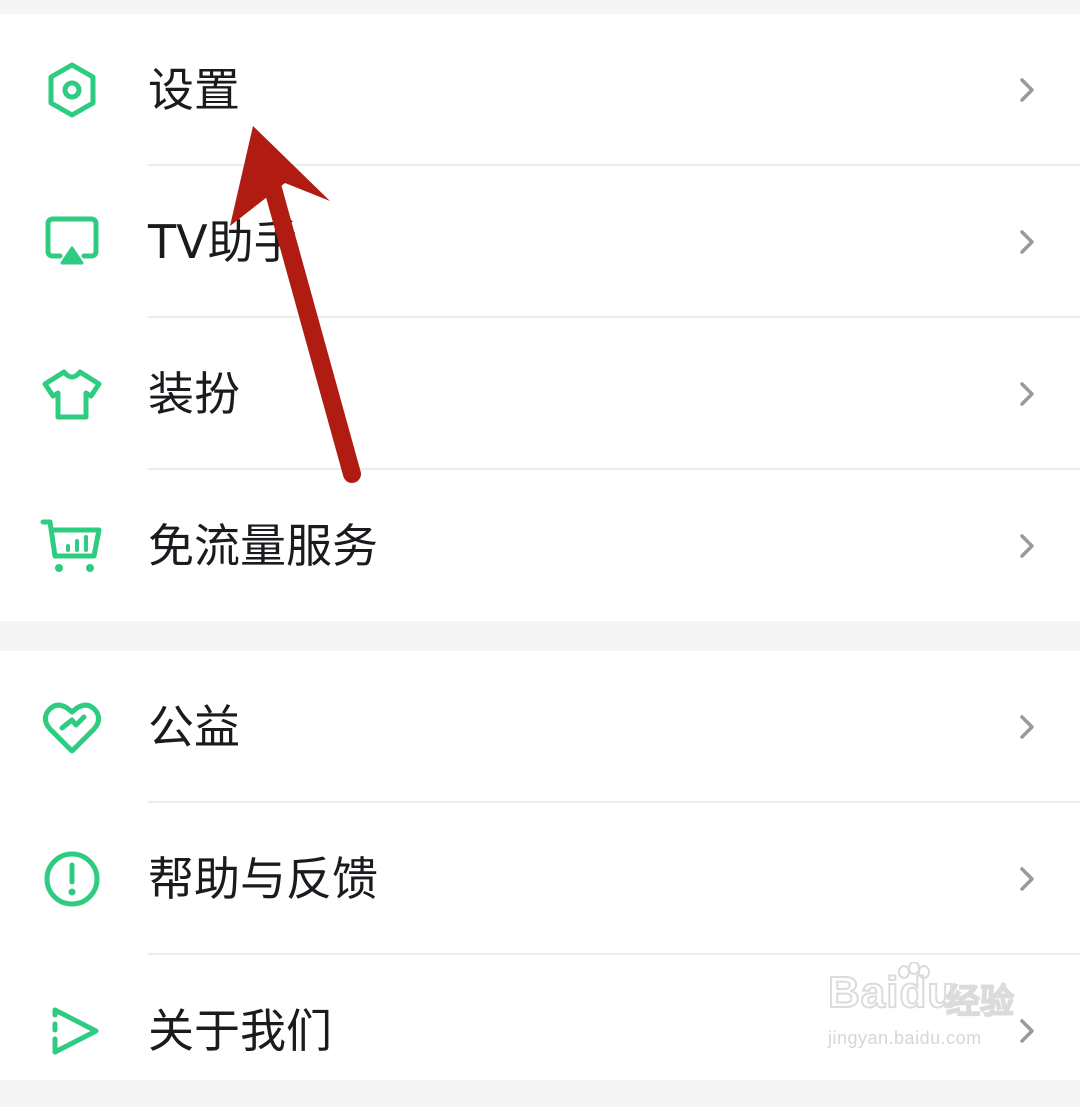 Image resolution: width=1080 pixels, height=1107 pixels. I want to click on tv-cast-icon, so click(72, 242).